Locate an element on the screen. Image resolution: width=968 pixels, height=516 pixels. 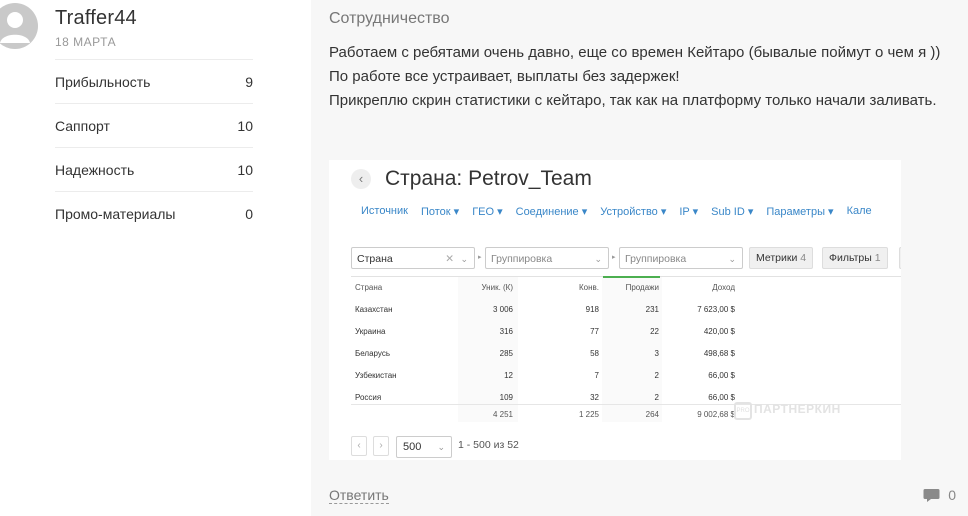
table-header: Страна Уник. (К) Конв. Продажи Доход is located at coordinates (626, 288).